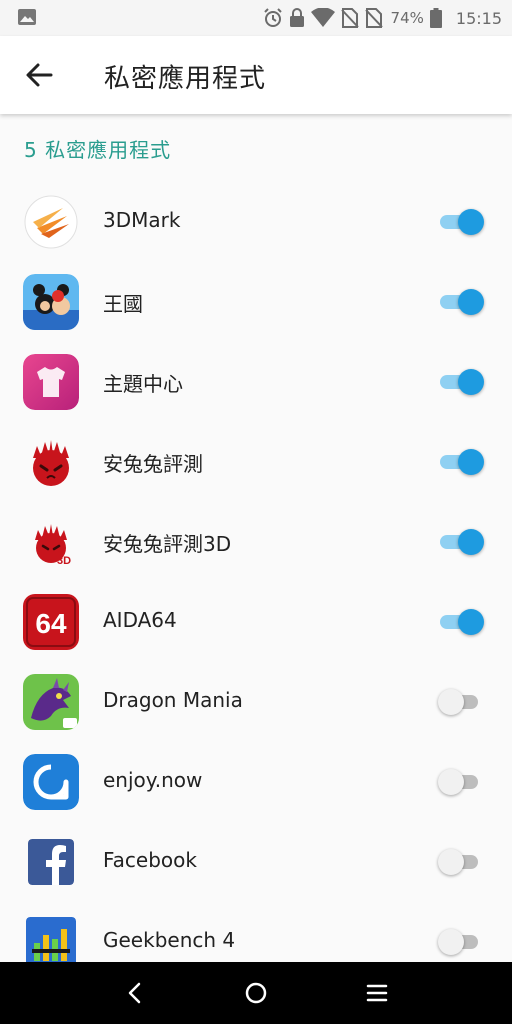 Image resolution: width=512 pixels, height=1024 pixels. What do you see at coordinates (185, 79) in the screenshot?
I see `page-title: 私密應用程式` at bounding box center [185, 79].